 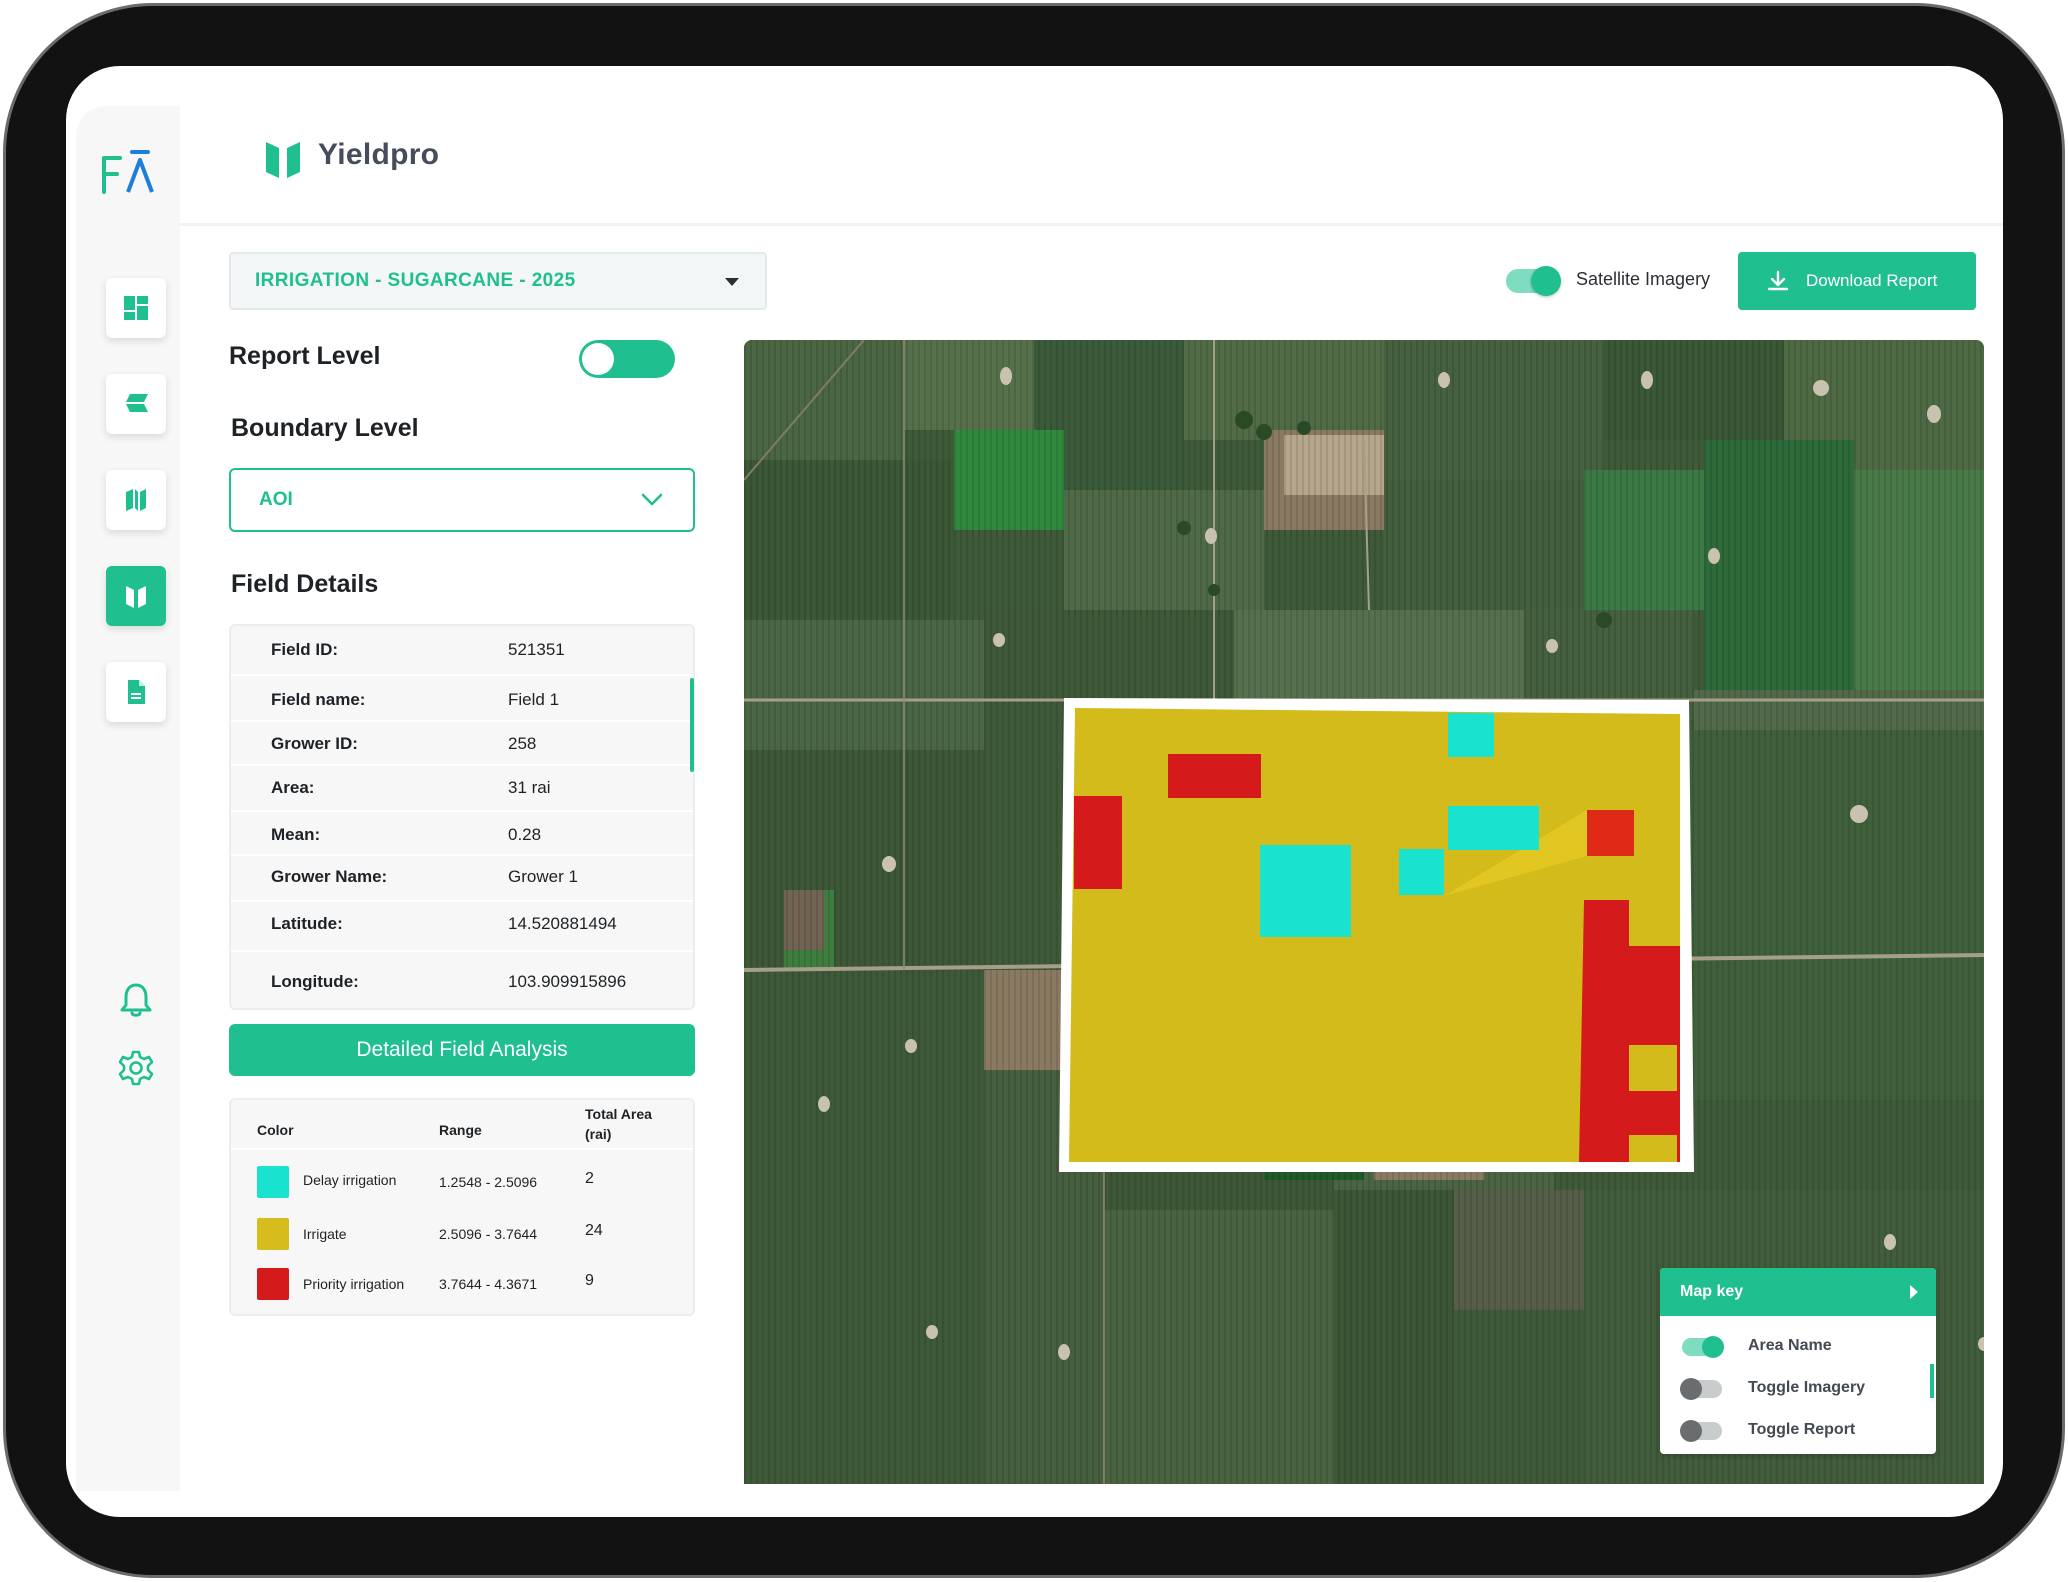 I want to click on legend-header-area: Total Area, so click(x=618, y=1114).